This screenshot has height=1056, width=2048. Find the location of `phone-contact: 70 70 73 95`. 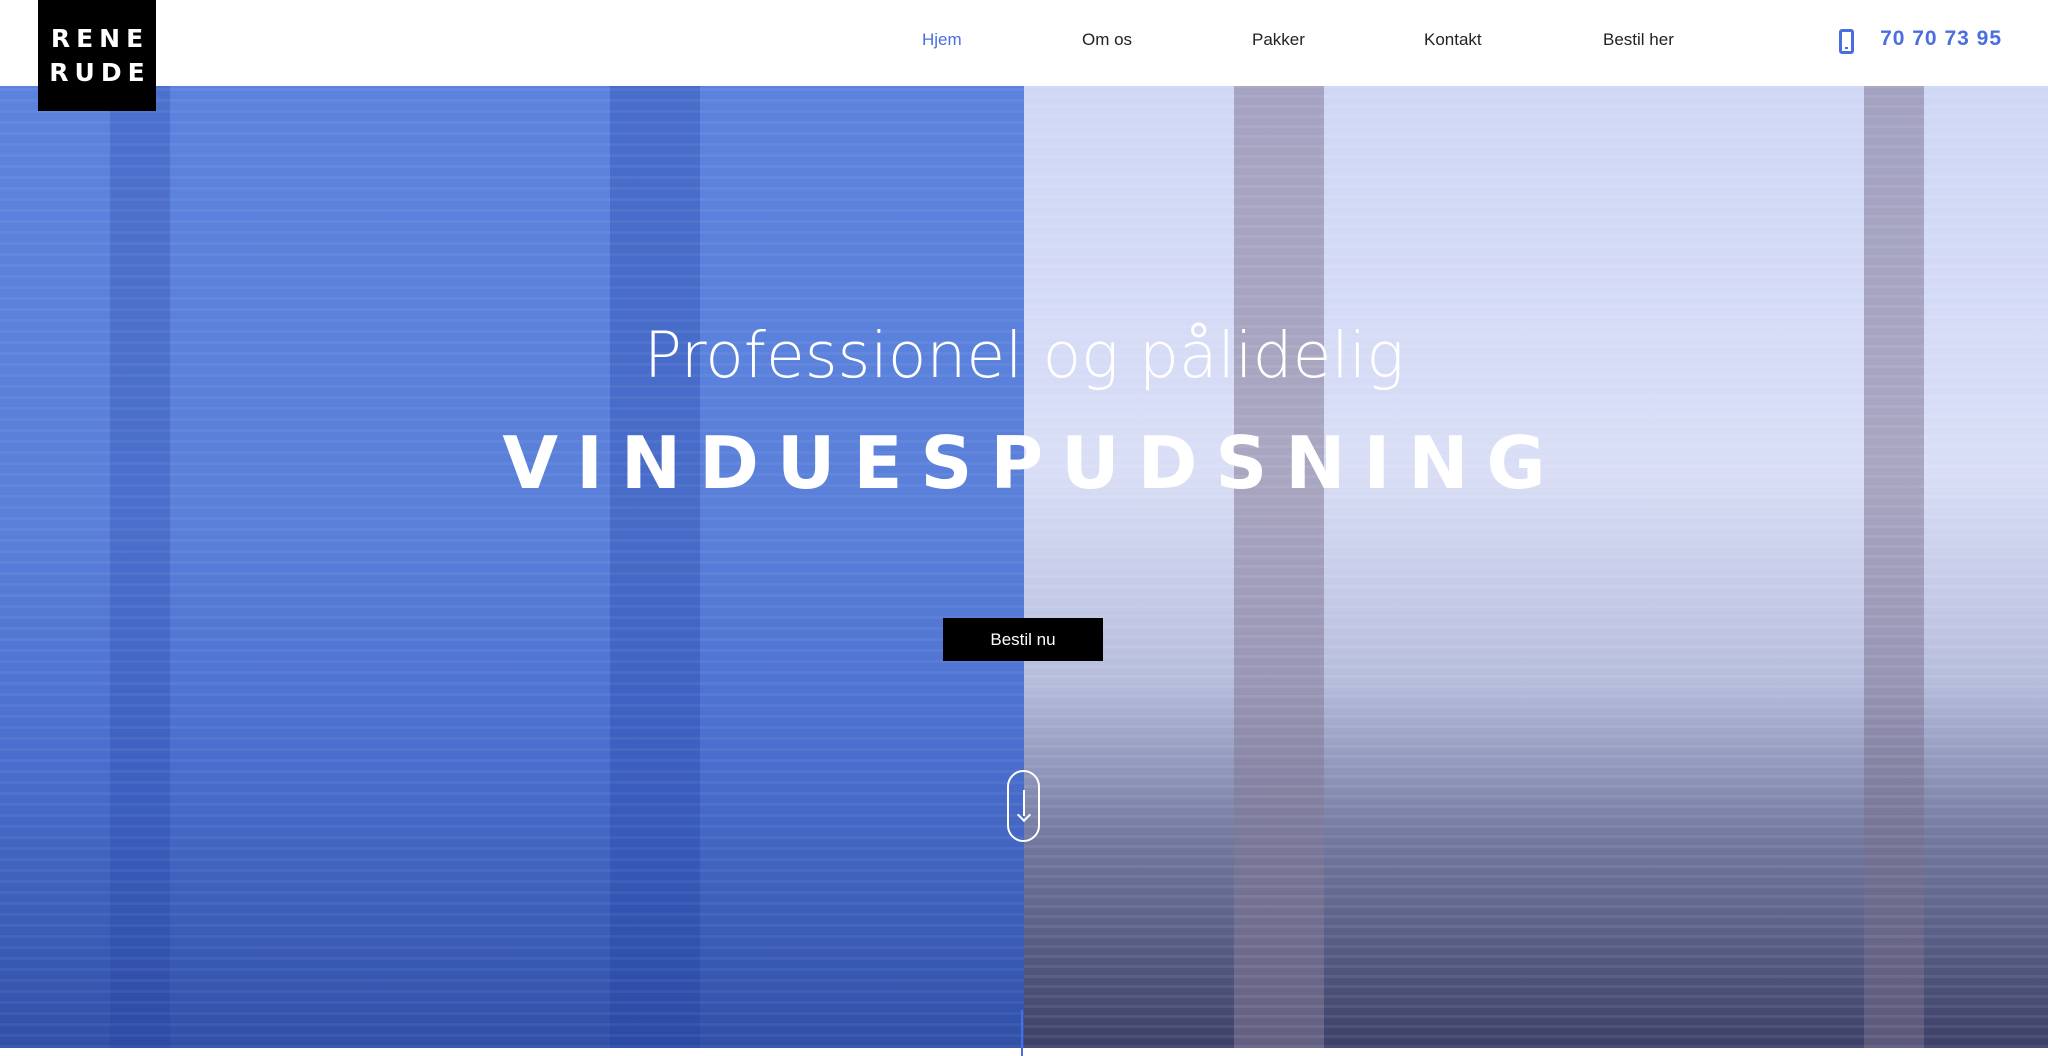

phone-contact: 70 70 73 95 is located at coordinates (1920, 40).